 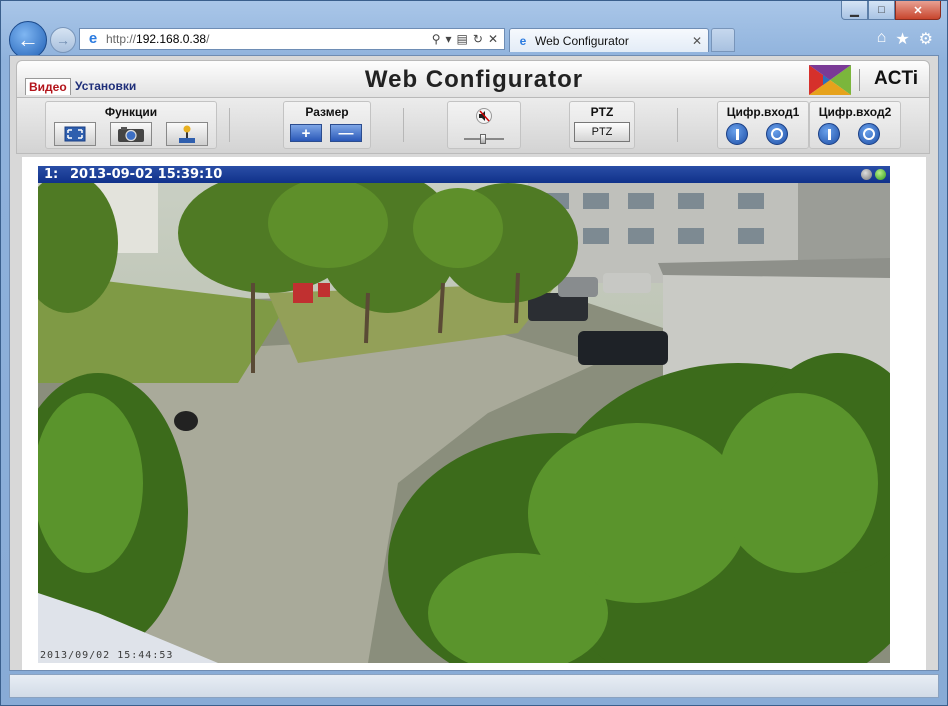 I want to click on browser-tab: e Web Configurator ✕, so click(x=609, y=40).